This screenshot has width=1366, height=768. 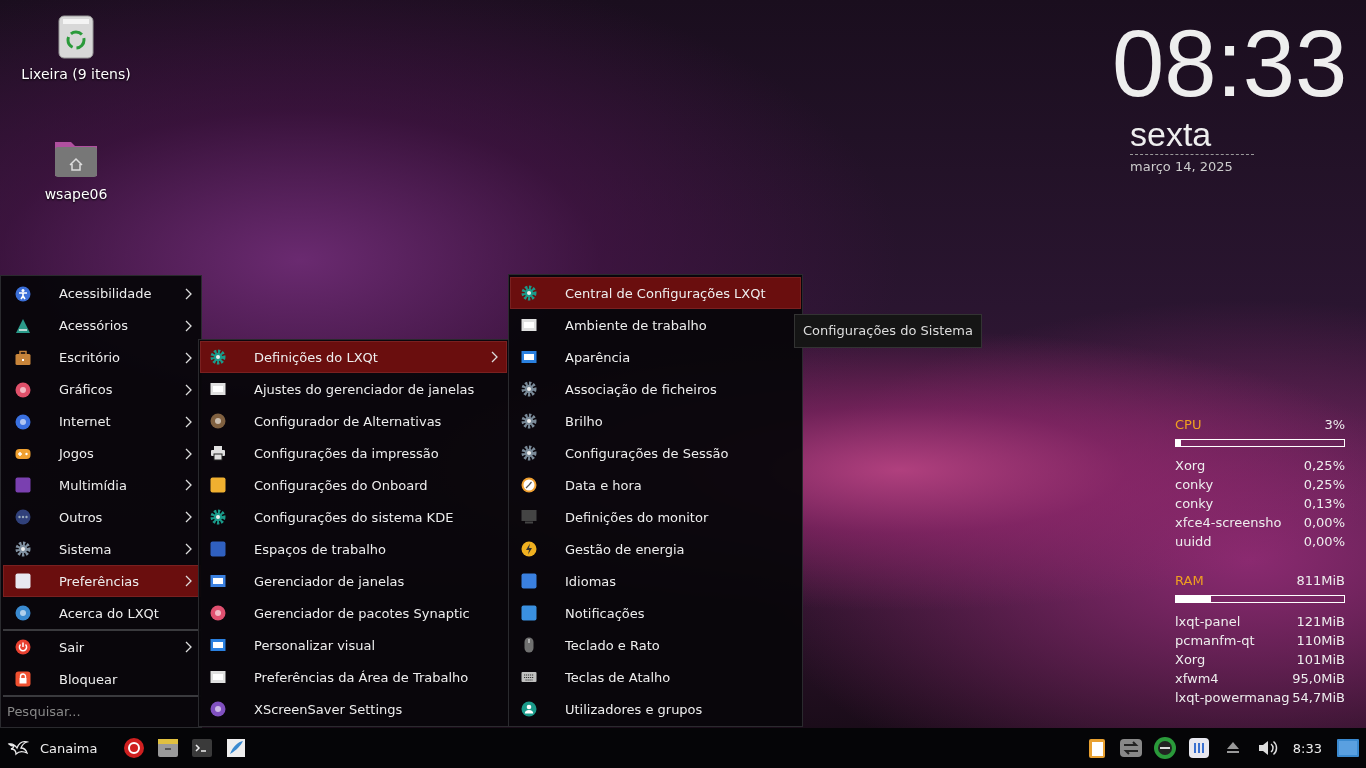 I want to click on menu-item: Brilho, so click(x=655, y=421).